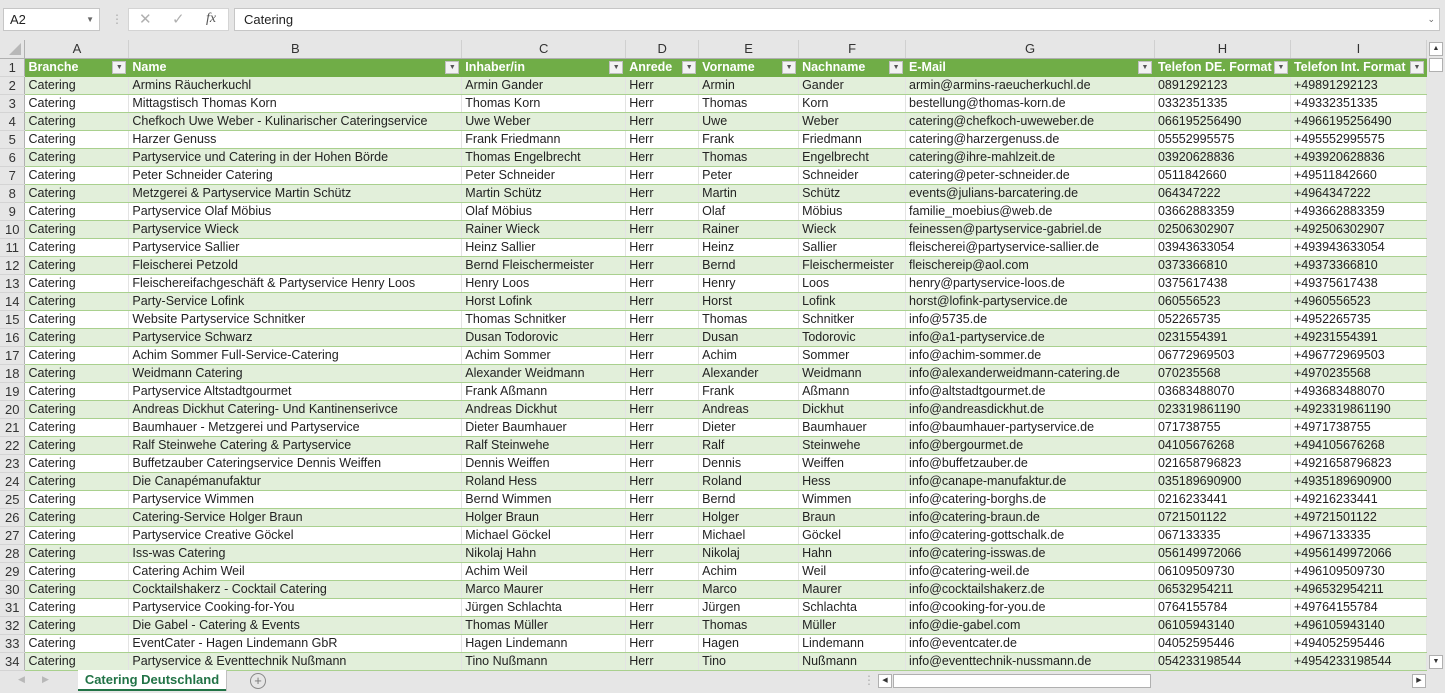 The width and height of the screenshot is (1445, 693). What do you see at coordinates (1222, 49) in the screenshot?
I see `column-header-h: H` at bounding box center [1222, 49].